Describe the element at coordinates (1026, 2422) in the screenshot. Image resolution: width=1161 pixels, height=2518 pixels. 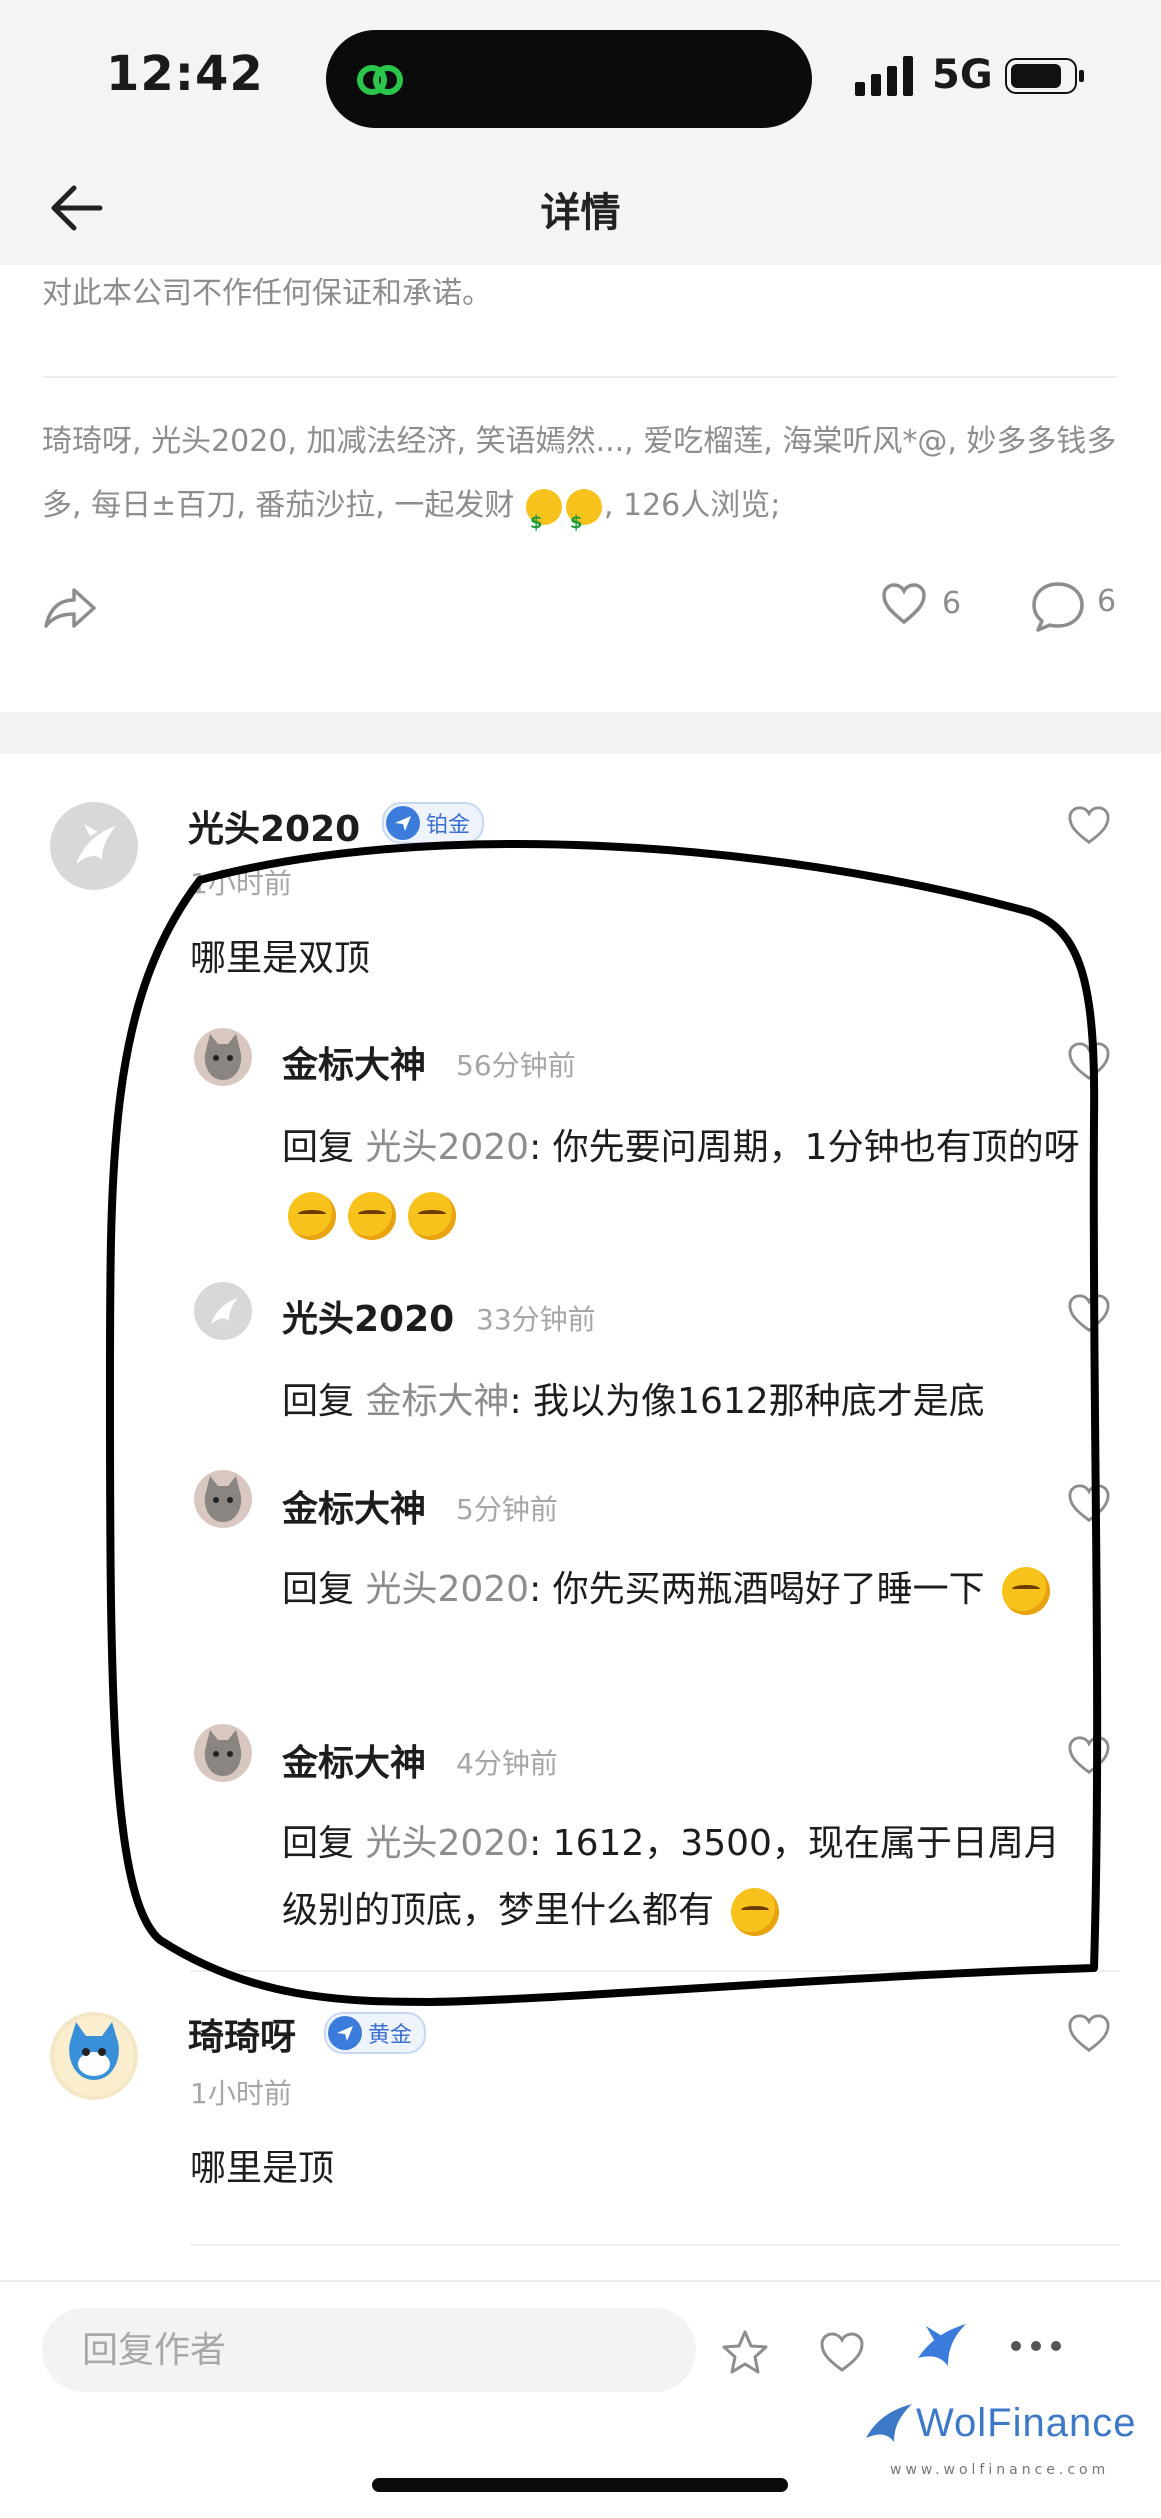
I see `watermark-brand: WolFinance` at that location.